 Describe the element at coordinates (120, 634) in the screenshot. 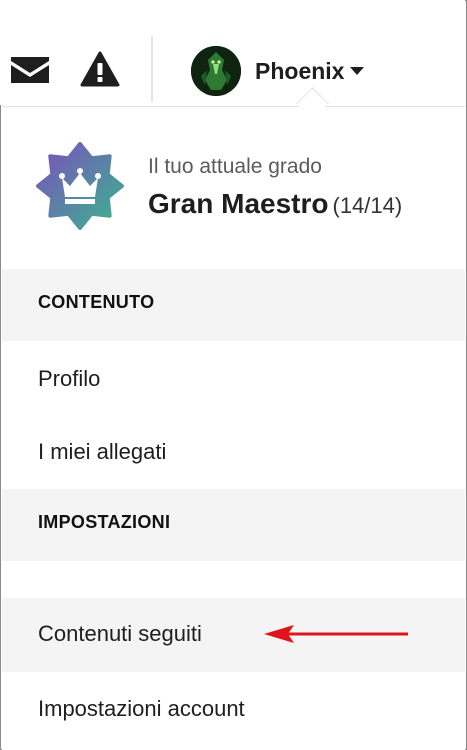

I see `menu-item-followed-content-label: Contenuti seguiti` at that location.